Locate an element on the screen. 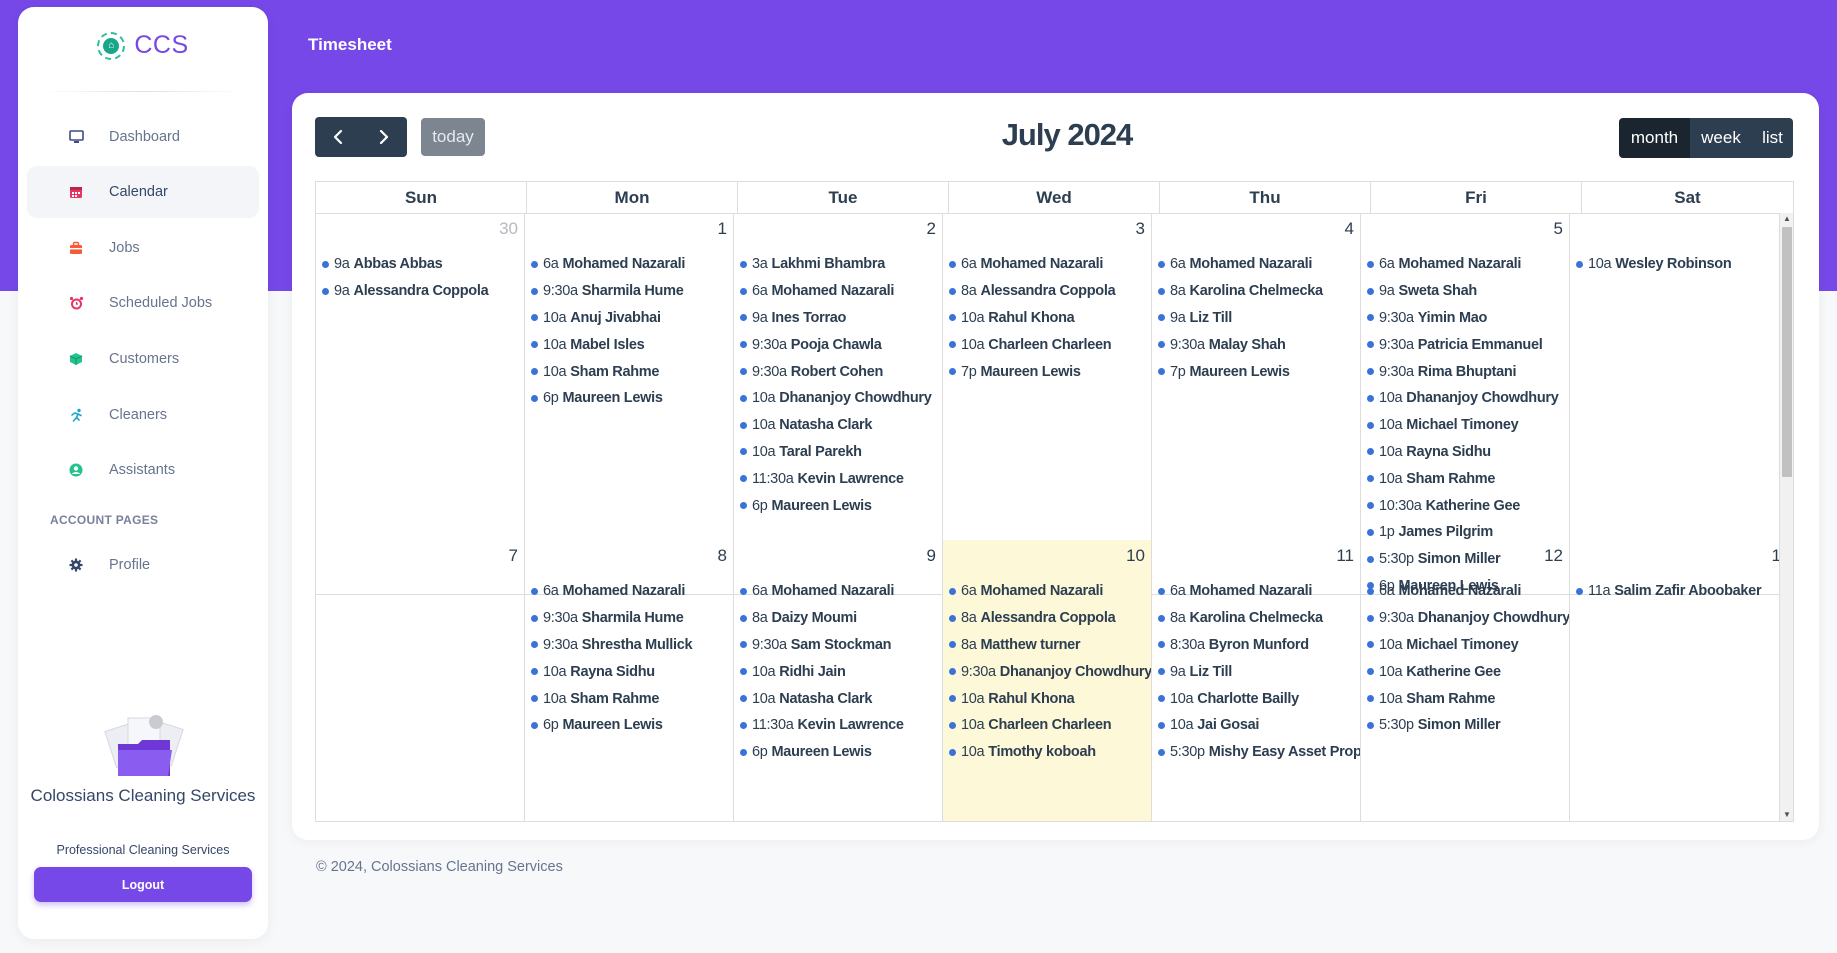  calendar-event: 10a Taral Parekh is located at coordinates (841, 452).